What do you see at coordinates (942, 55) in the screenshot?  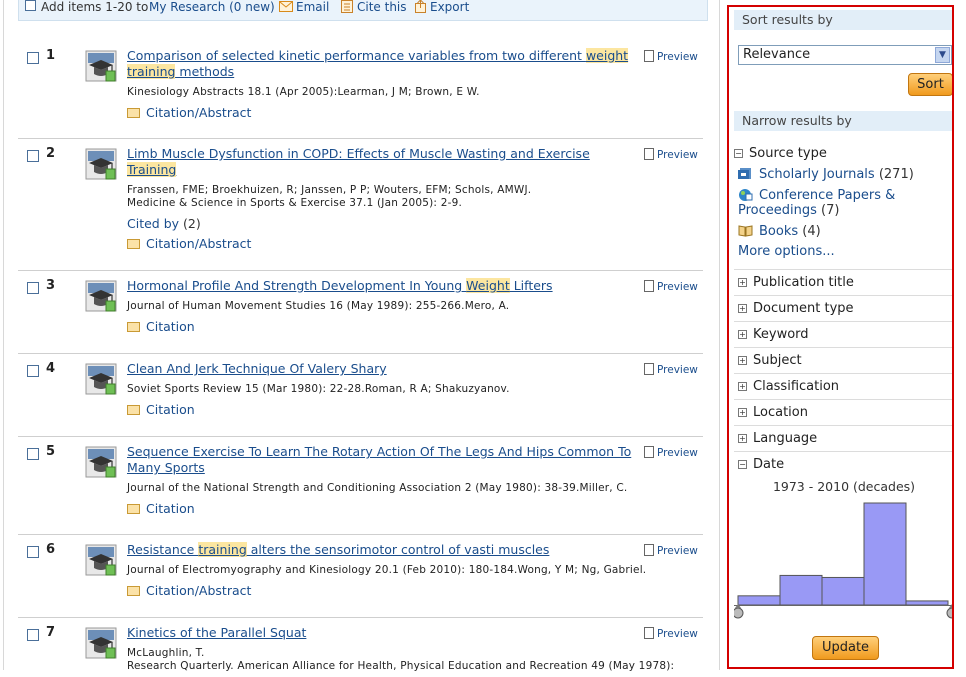 I see `chevron-down-icon: ▼` at bounding box center [942, 55].